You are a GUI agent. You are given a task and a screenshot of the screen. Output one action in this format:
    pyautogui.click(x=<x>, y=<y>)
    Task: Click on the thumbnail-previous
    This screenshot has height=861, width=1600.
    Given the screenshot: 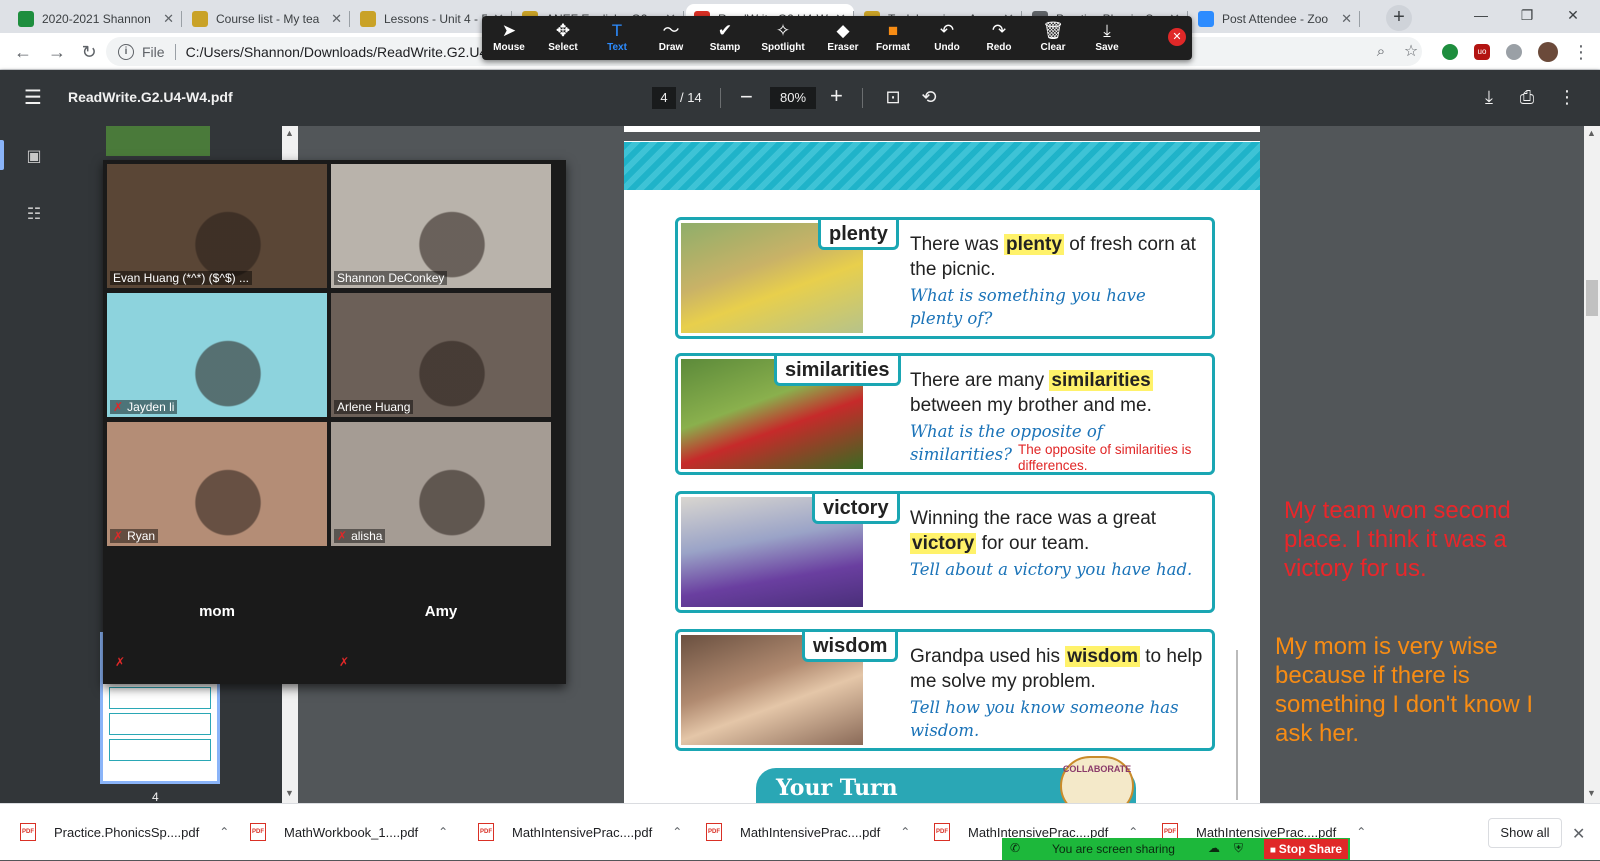 What is the action you would take?
    pyautogui.click(x=158, y=141)
    